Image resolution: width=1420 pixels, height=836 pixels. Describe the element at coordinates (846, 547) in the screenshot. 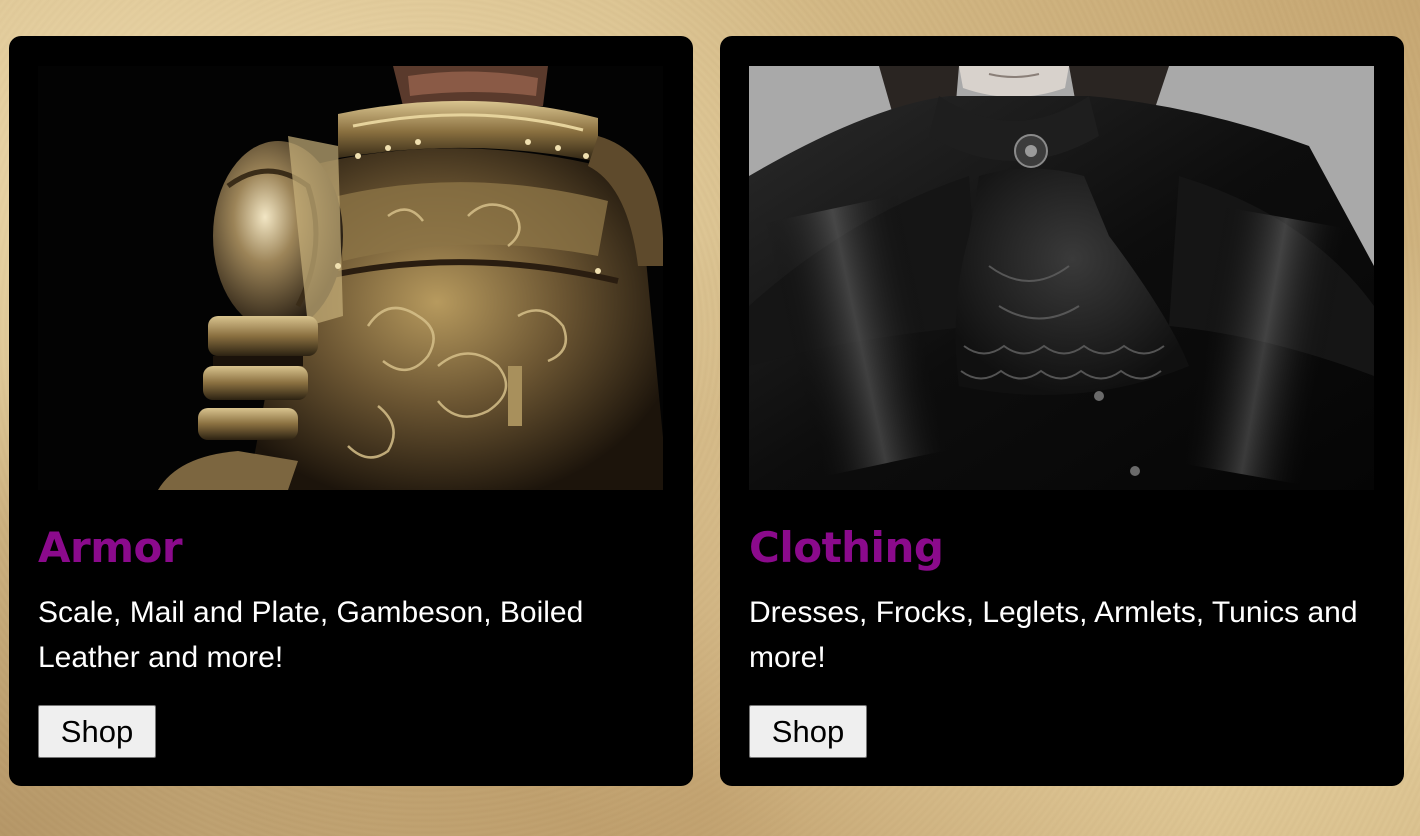

I see `card-title: Clothing` at that location.